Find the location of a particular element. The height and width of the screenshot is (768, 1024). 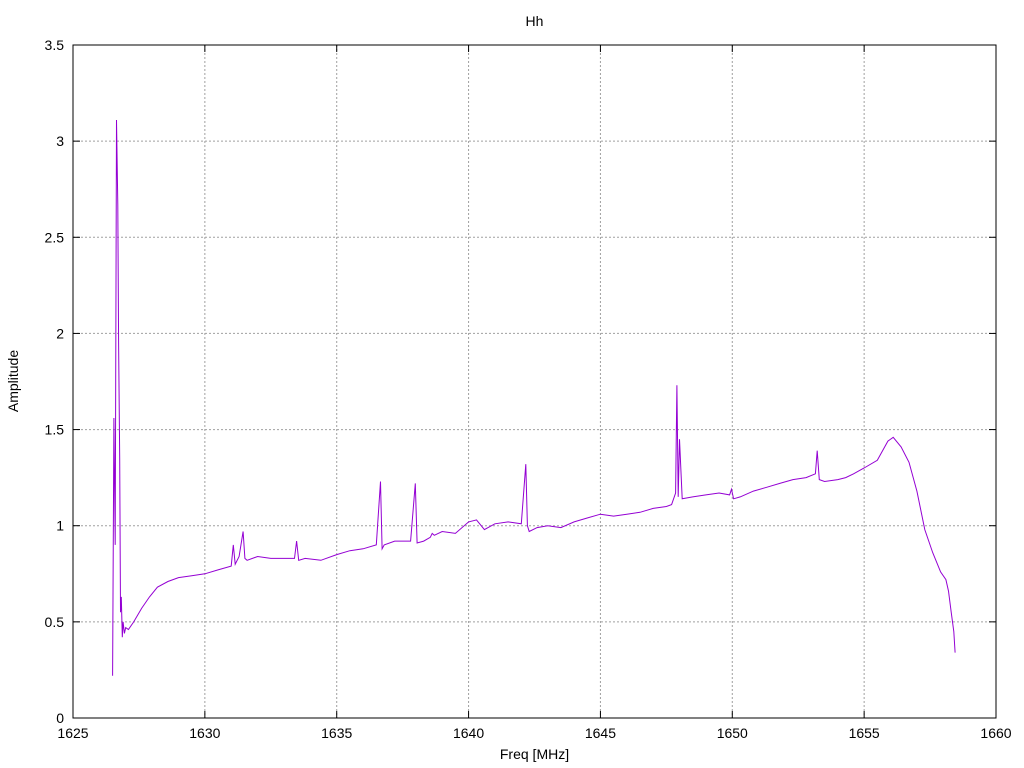

x-axis-label: Freq [MHz] is located at coordinates (534, 754).